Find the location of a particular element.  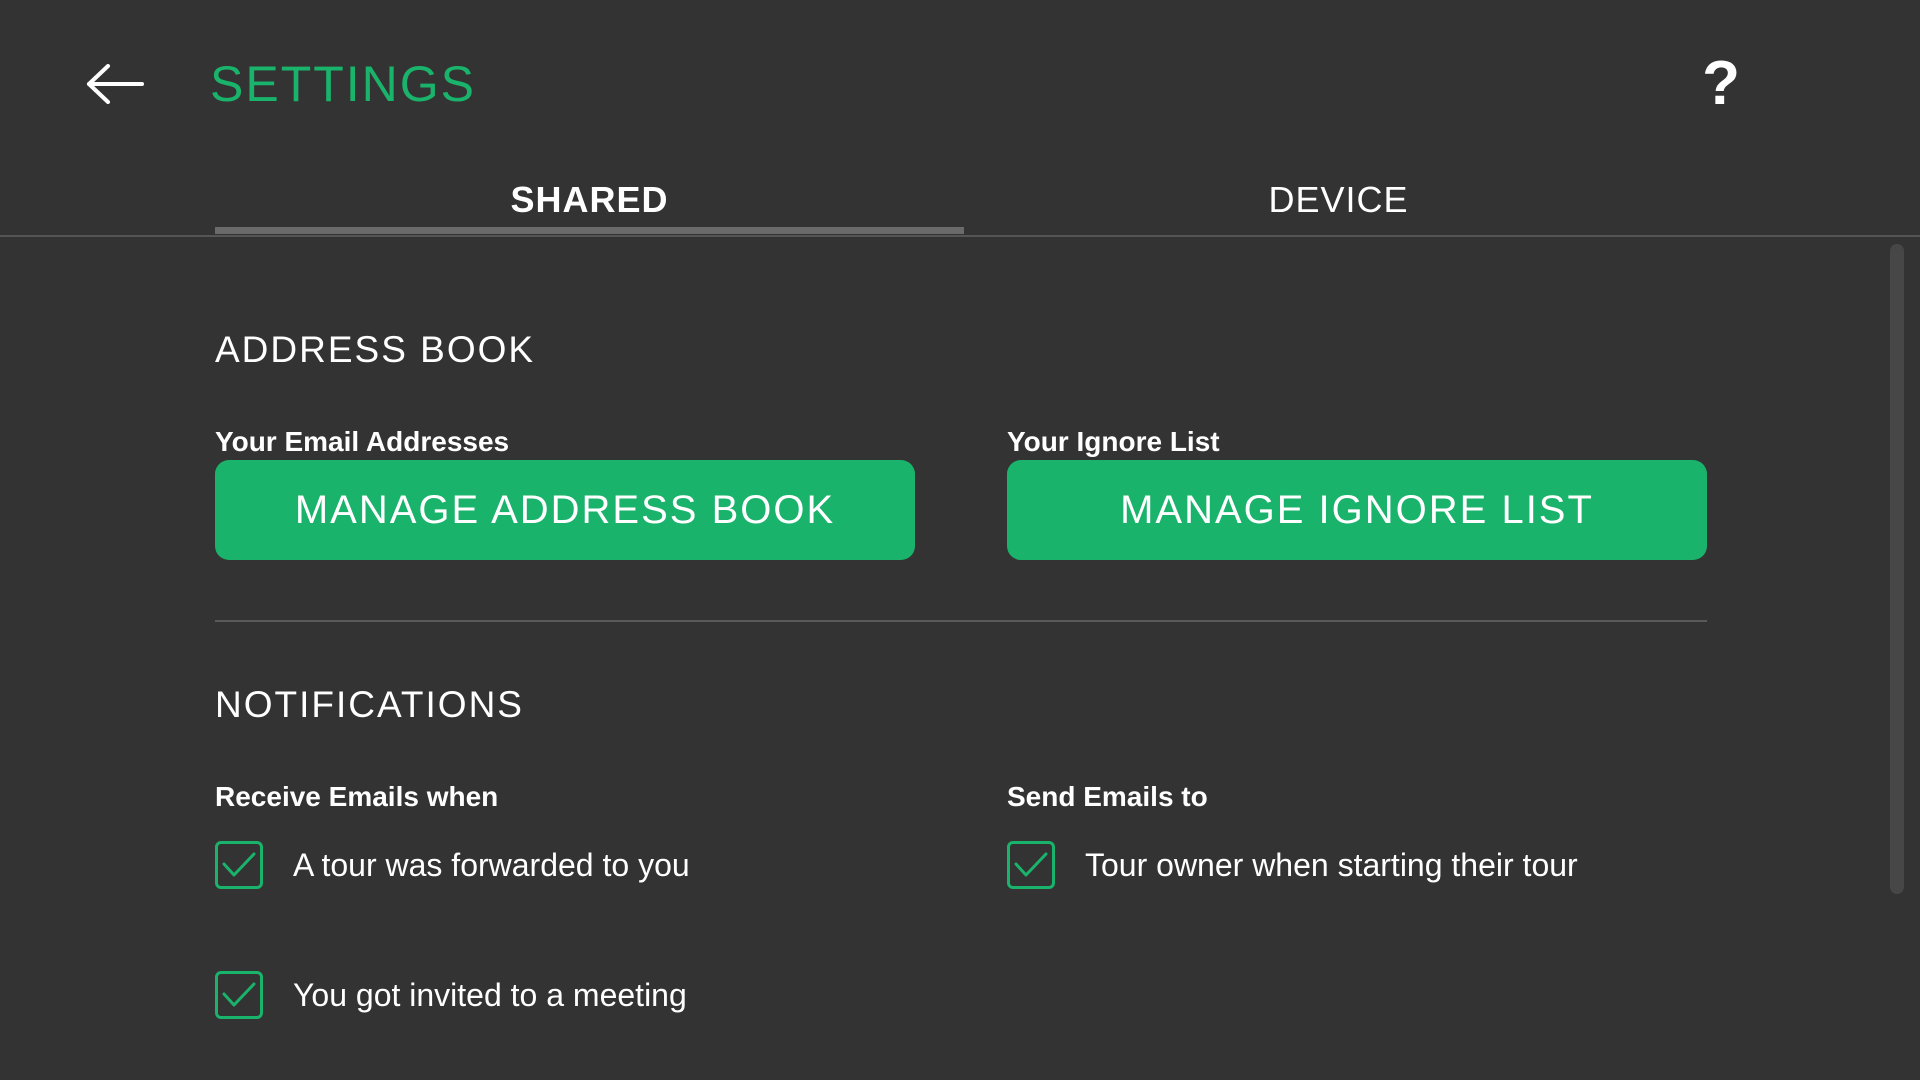

meeting-invite-label: You got invited to a meeting is located at coordinates (490, 995).